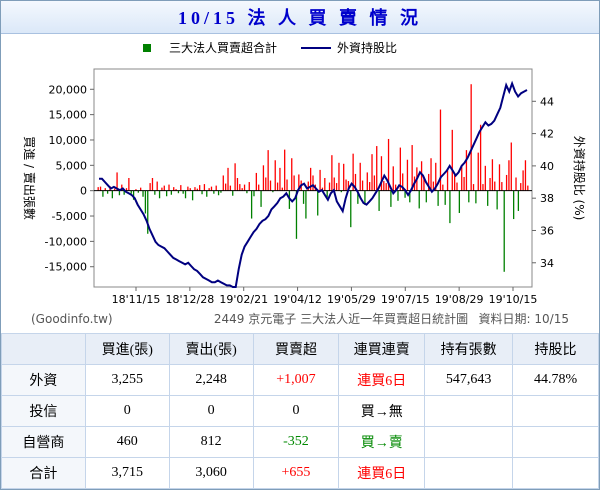  I want to click on table-row: 自營商 460 812 -352 買→賣, so click(300, 442).